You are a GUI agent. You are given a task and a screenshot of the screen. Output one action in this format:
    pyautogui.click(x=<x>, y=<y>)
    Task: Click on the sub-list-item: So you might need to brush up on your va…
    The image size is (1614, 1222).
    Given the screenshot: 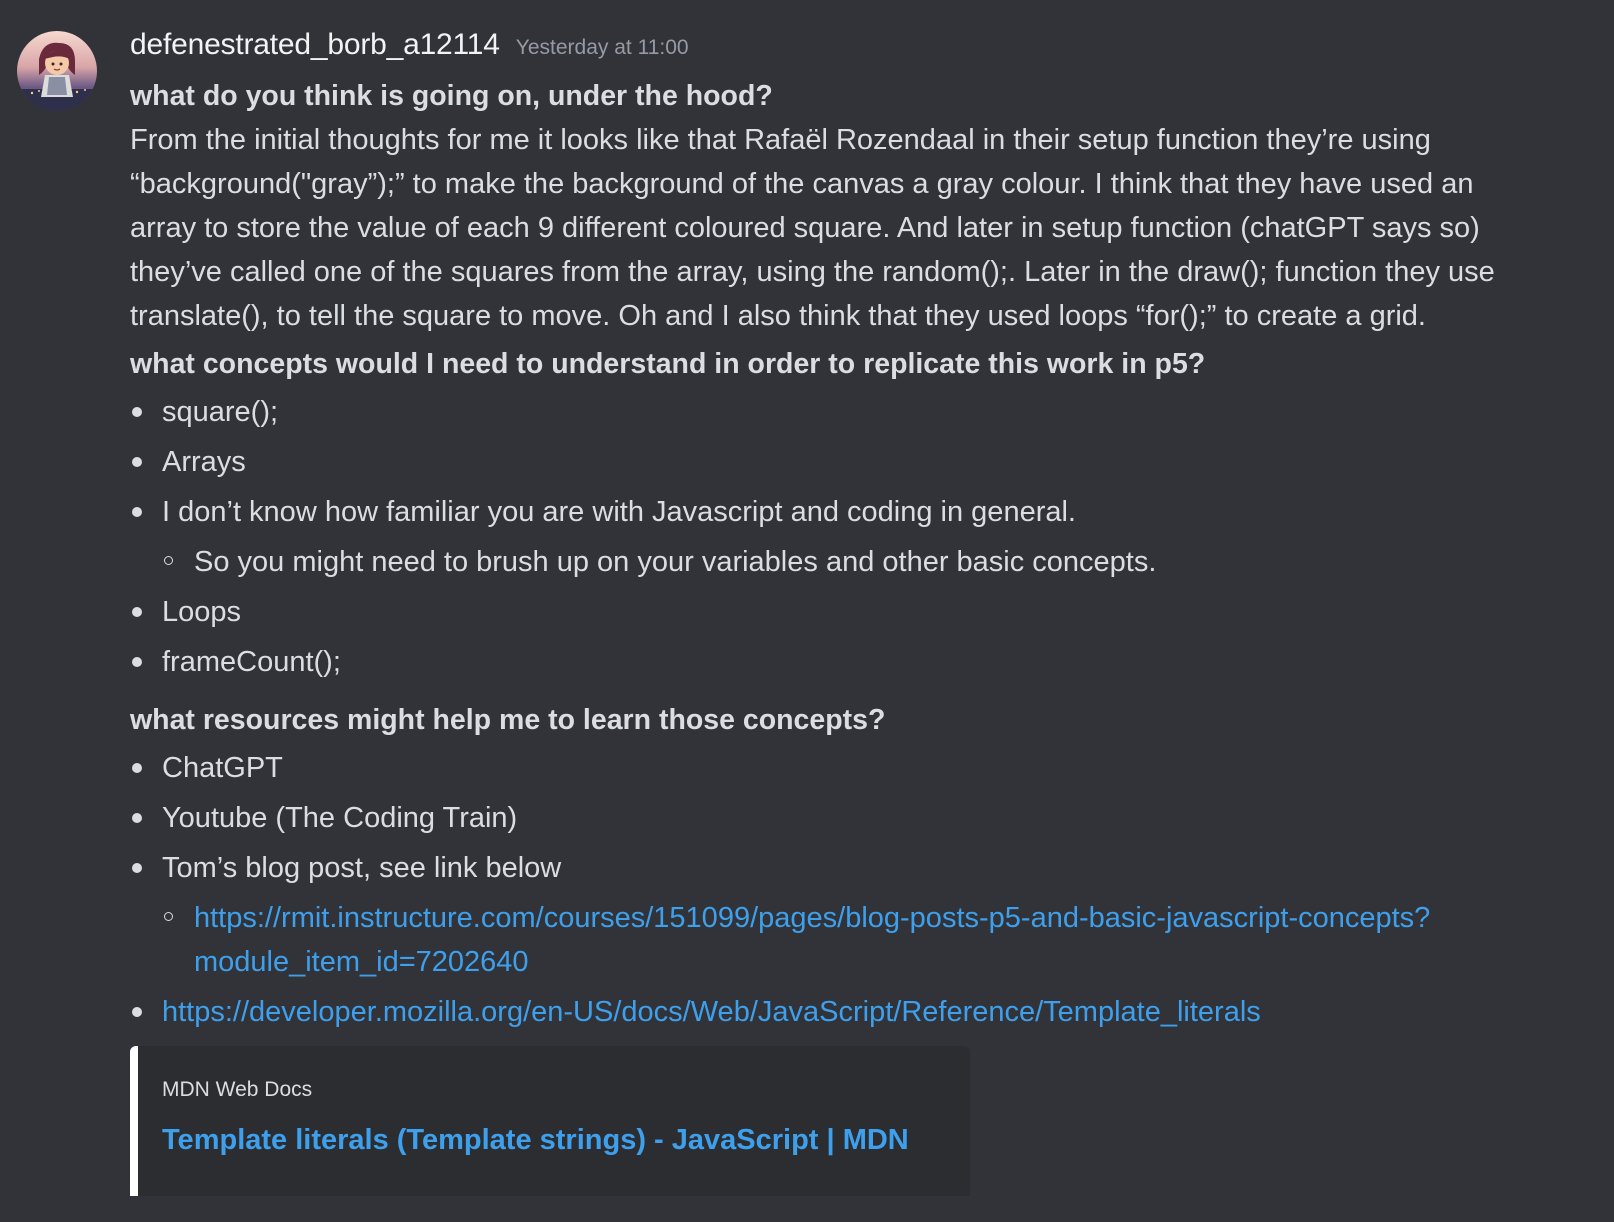 What is the action you would take?
    pyautogui.click(x=876, y=562)
    